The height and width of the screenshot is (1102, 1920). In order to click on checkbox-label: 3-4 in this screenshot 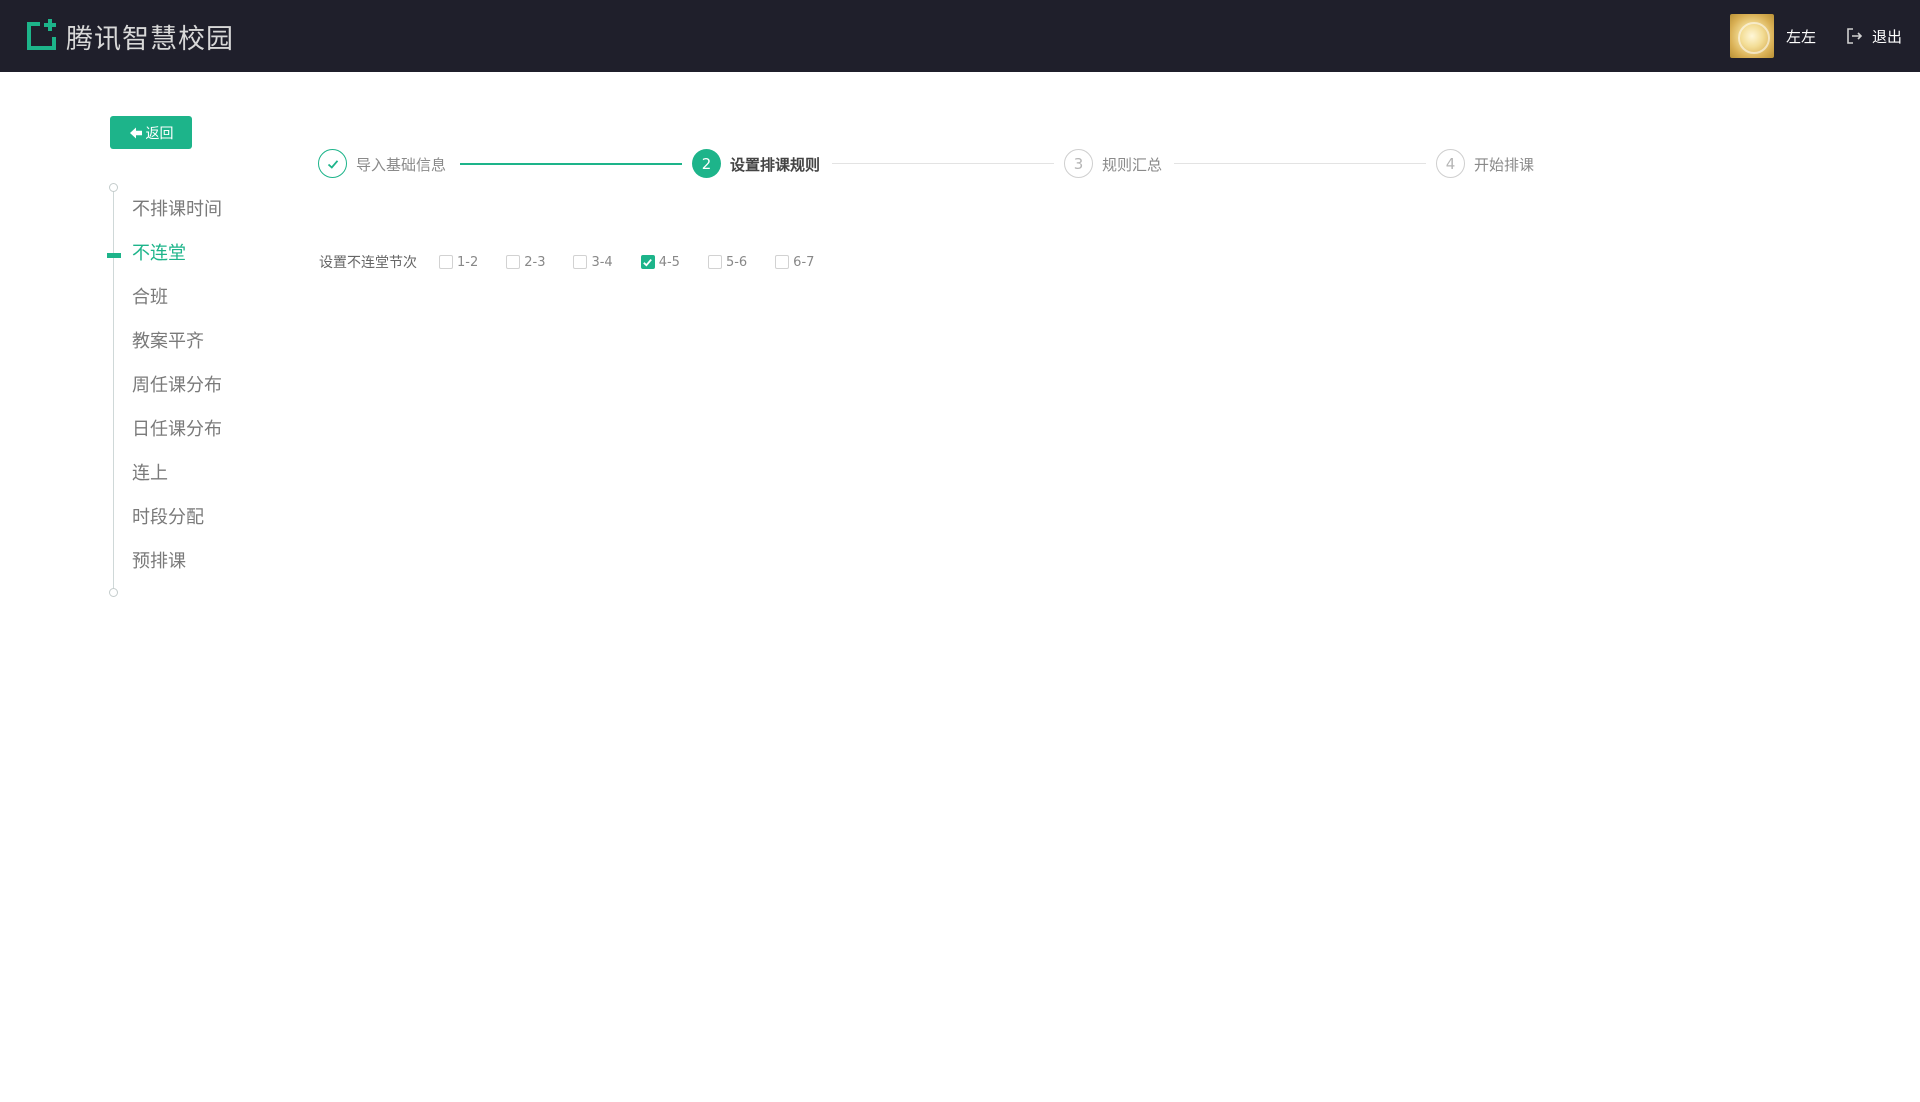, I will do `click(602, 262)`.